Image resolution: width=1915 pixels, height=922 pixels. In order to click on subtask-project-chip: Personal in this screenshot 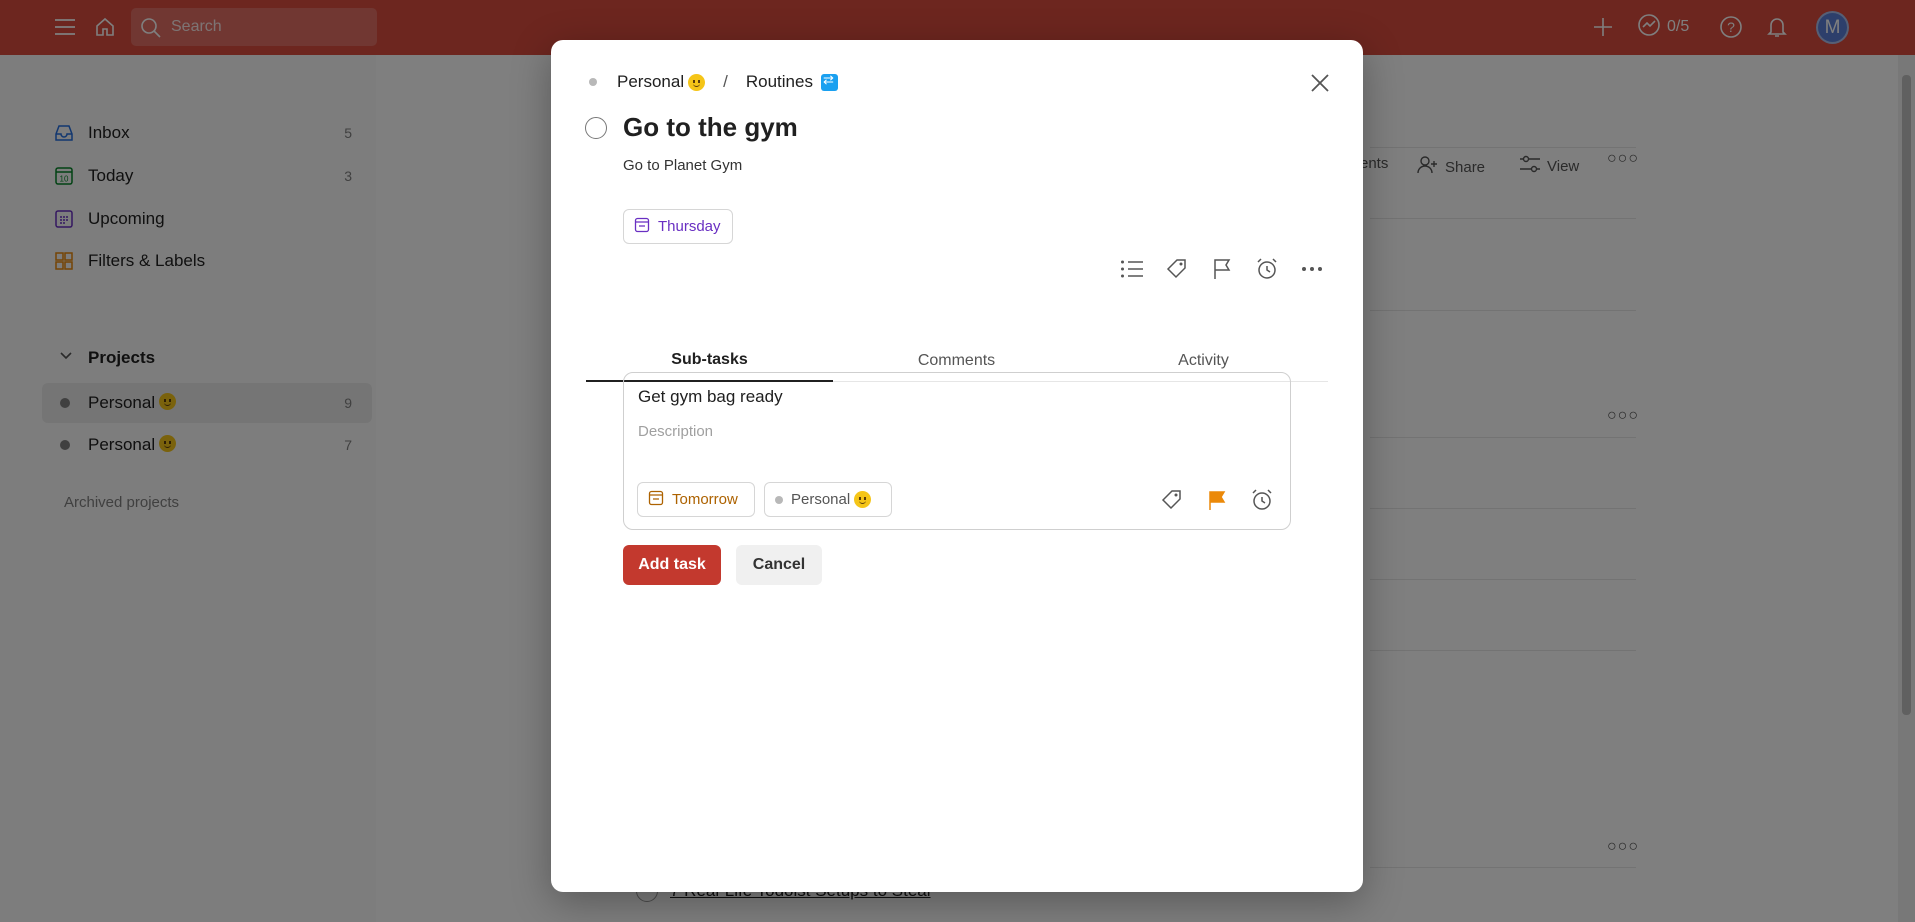, I will do `click(828, 499)`.